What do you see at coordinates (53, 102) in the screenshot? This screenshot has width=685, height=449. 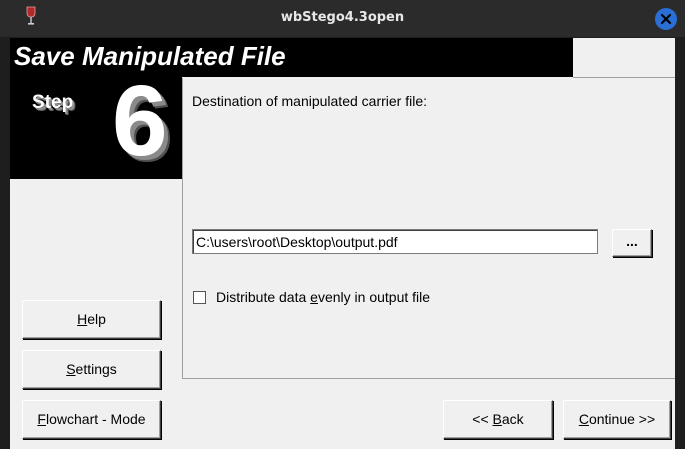 I see `step-label: Step` at bounding box center [53, 102].